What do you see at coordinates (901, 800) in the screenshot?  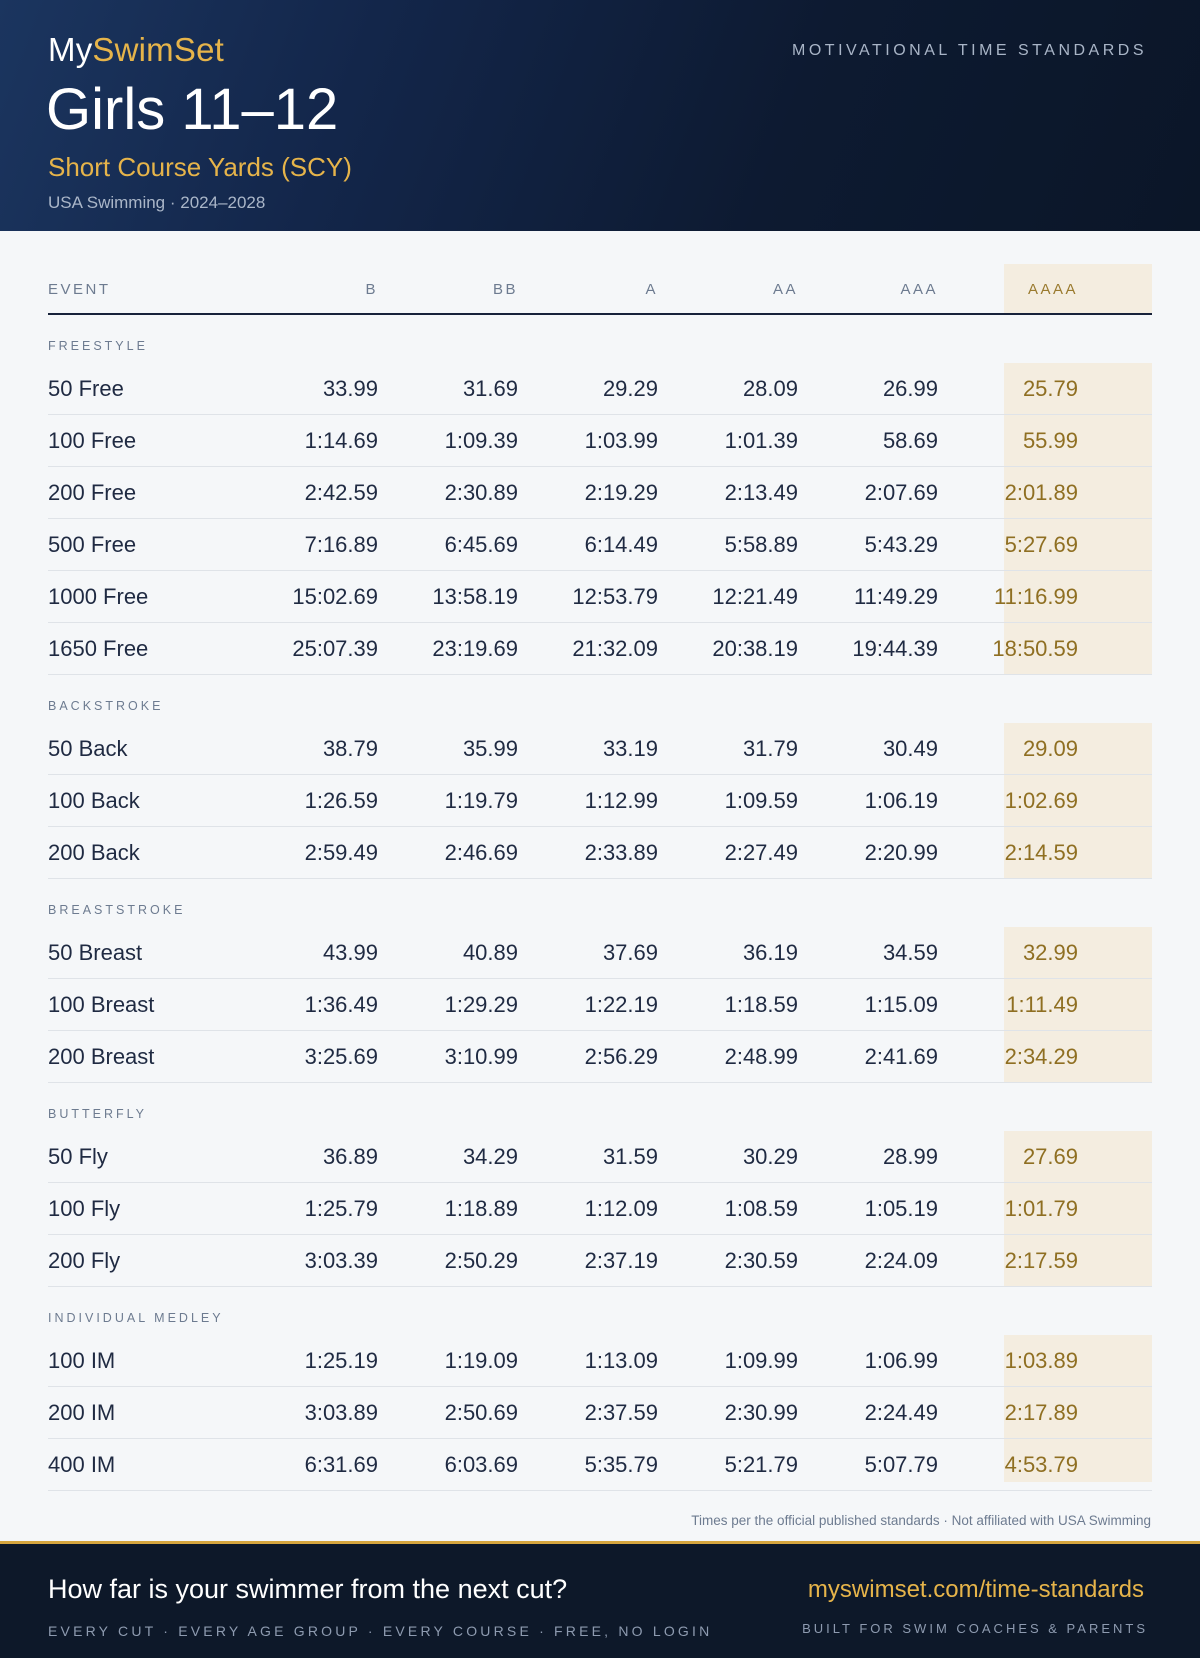 I see `time-aaa: 1:06.19` at bounding box center [901, 800].